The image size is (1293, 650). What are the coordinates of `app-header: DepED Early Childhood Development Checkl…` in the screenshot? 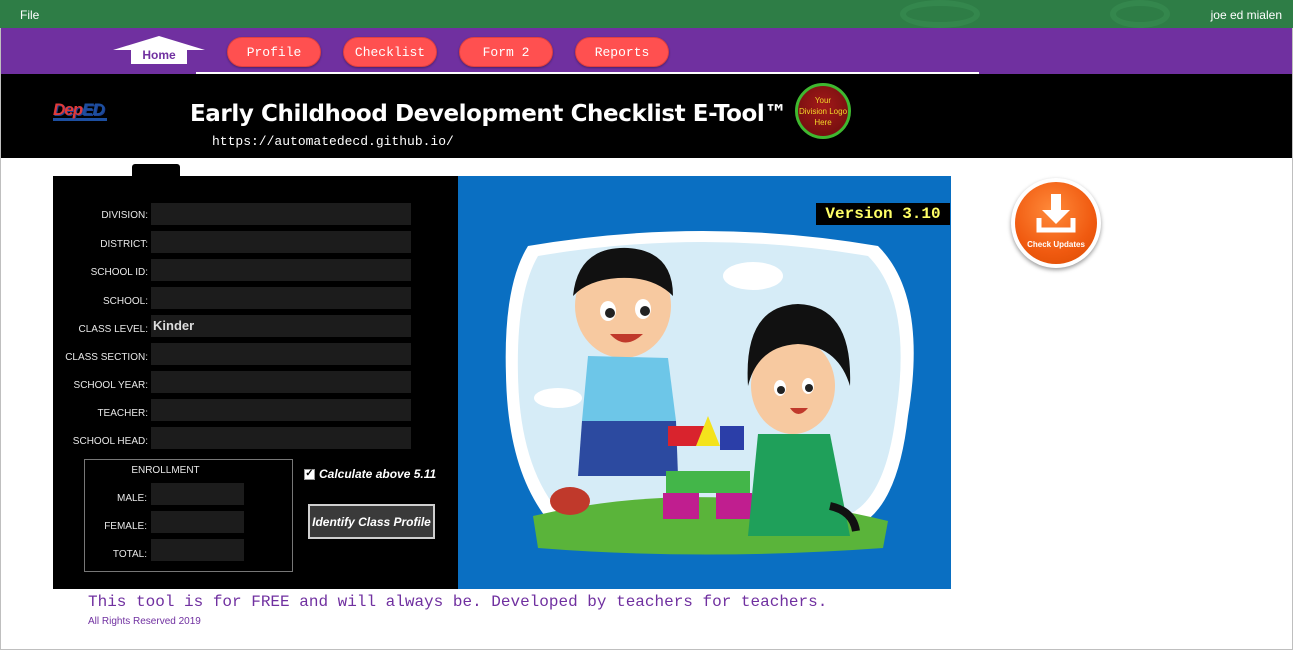 It's located at (646, 116).